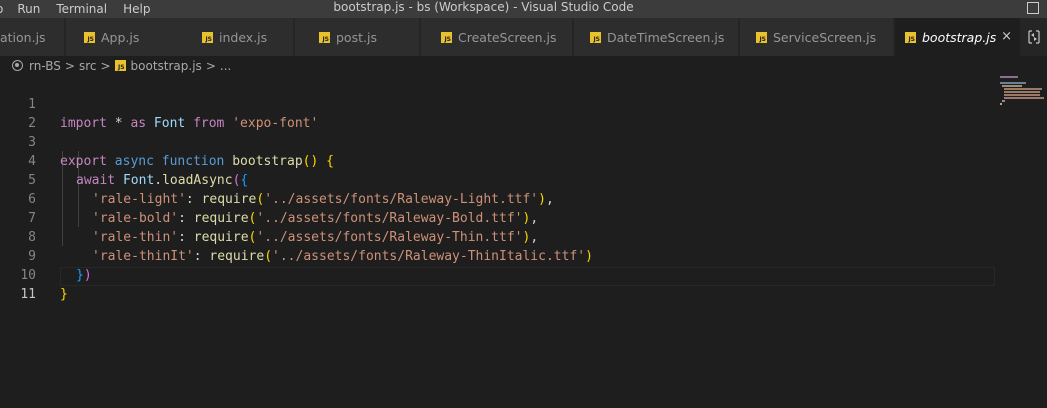 The height and width of the screenshot is (408, 1047). Describe the element at coordinates (1034, 9) in the screenshot. I see `maximize-button` at that location.